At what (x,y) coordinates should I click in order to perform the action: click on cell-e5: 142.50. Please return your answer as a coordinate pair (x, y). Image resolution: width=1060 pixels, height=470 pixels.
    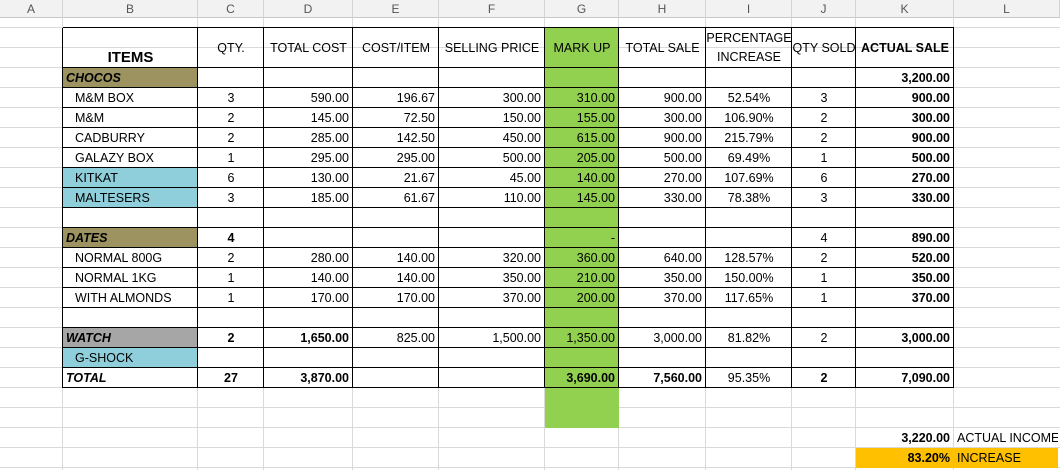
    Looking at the image, I should click on (396, 138).